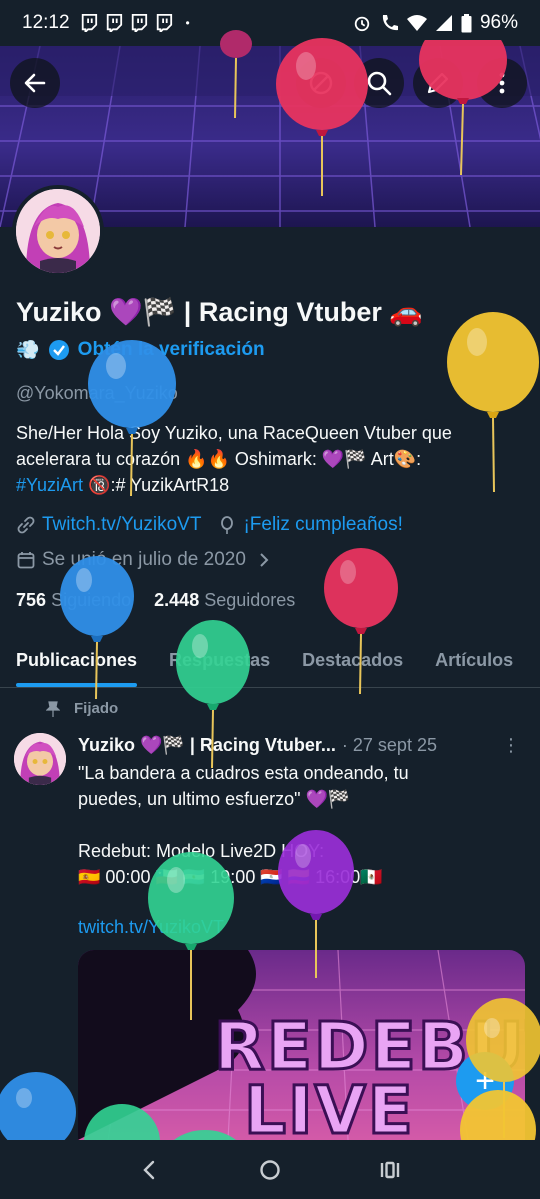 The width and height of the screenshot is (540, 1199). Describe the element at coordinates (121, 525) in the screenshot. I see `website-link: Twitch.tv/YuzikoVT` at that location.